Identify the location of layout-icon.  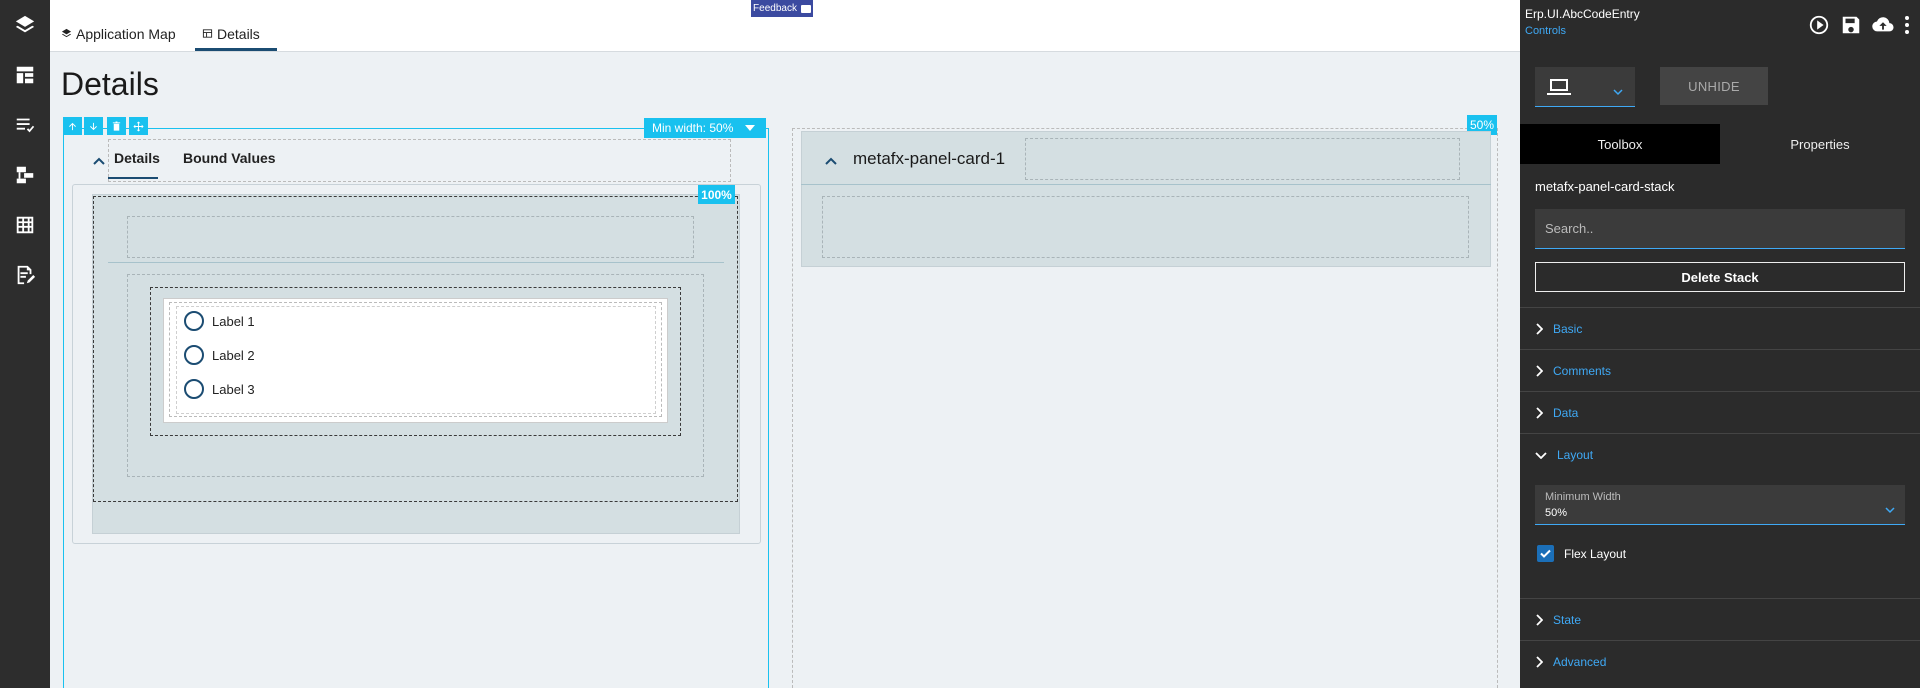
(25, 75).